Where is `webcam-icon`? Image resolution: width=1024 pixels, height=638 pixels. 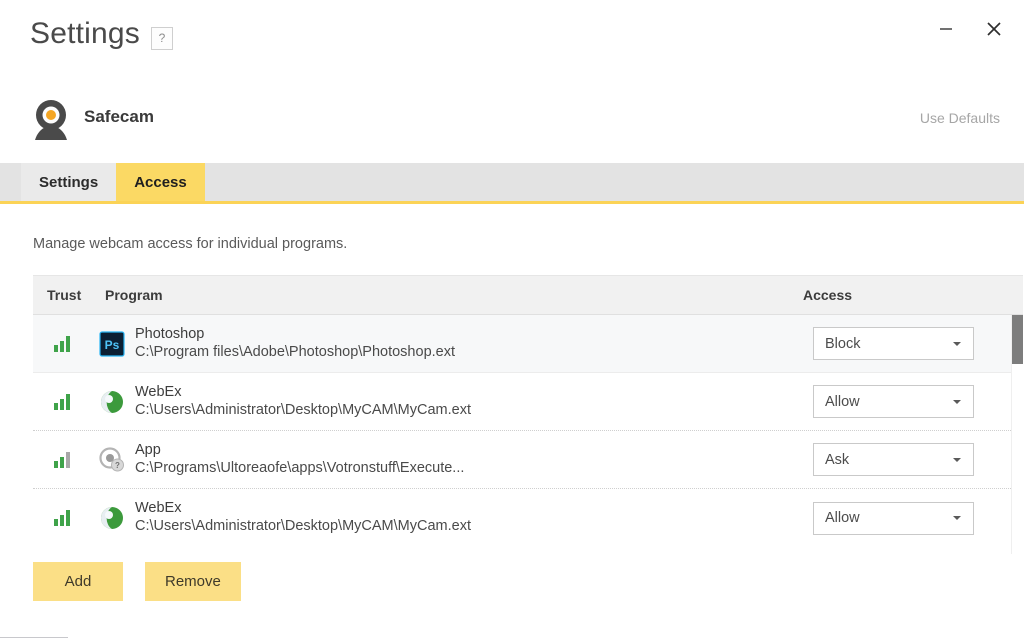
webcam-icon is located at coordinates (51, 119).